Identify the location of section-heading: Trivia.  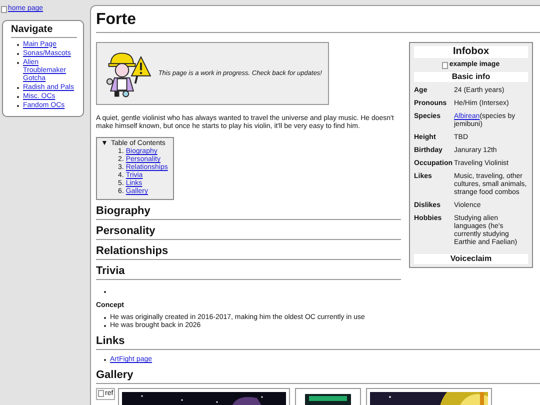
(248, 272).